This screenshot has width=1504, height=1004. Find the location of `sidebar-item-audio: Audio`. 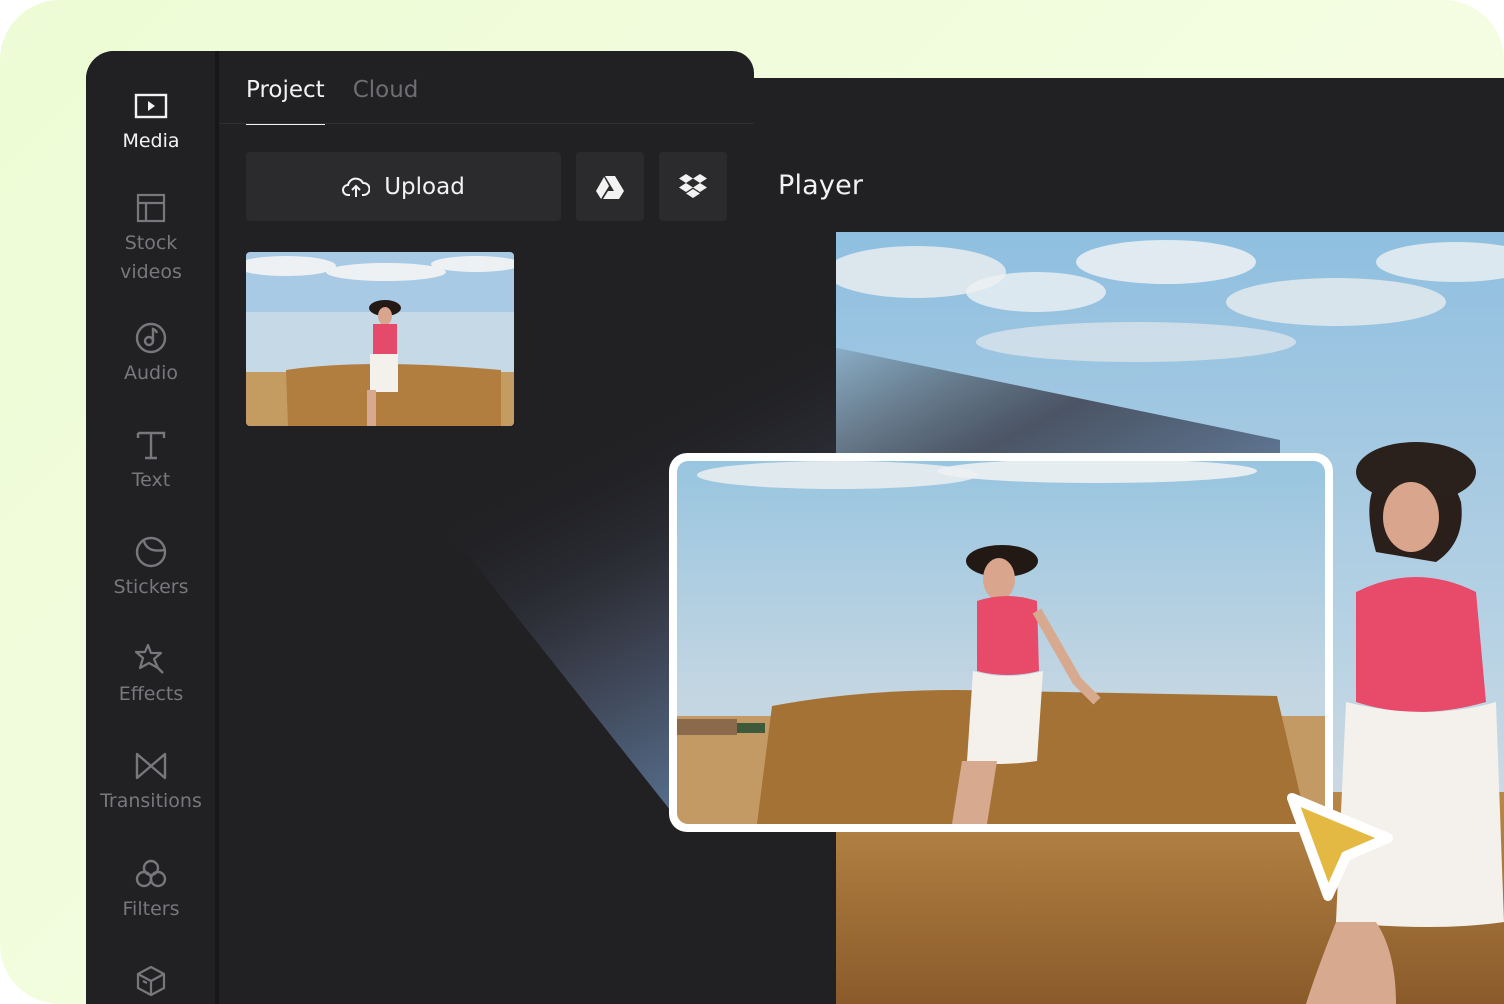

sidebar-item-audio: Audio is located at coordinates (151, 354).